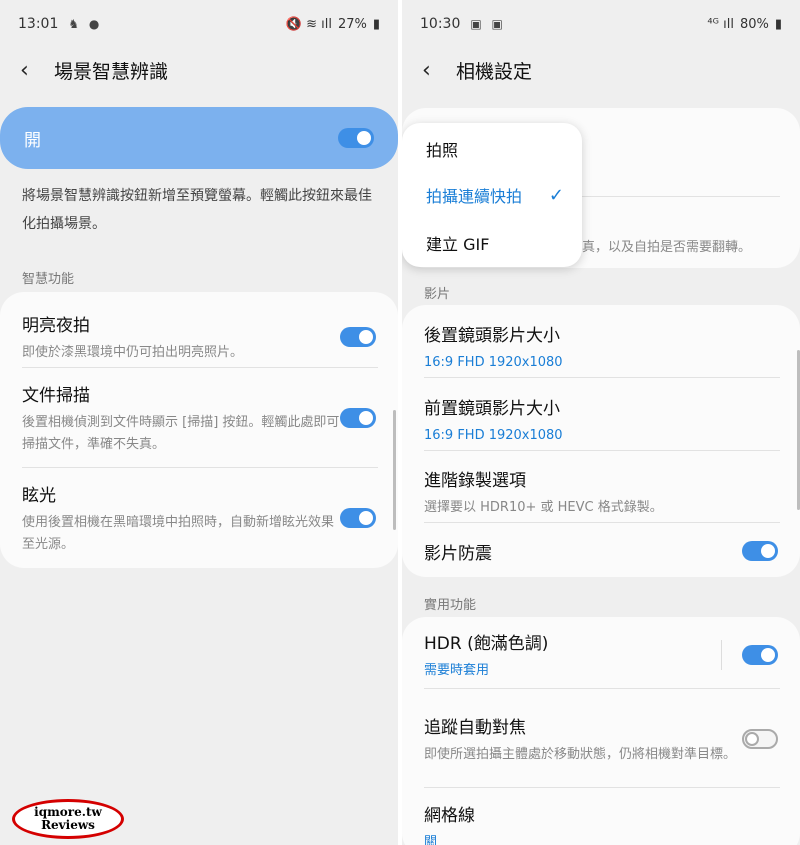 The width and height of the screenshot is (800, 845). What do you see at coordinates (543, 507) in the screenshot?
I see `setting-subtitle: 選擇要以 HDR10+ 或 HEVC 格式錄製。` at bounding box center [543, 507].